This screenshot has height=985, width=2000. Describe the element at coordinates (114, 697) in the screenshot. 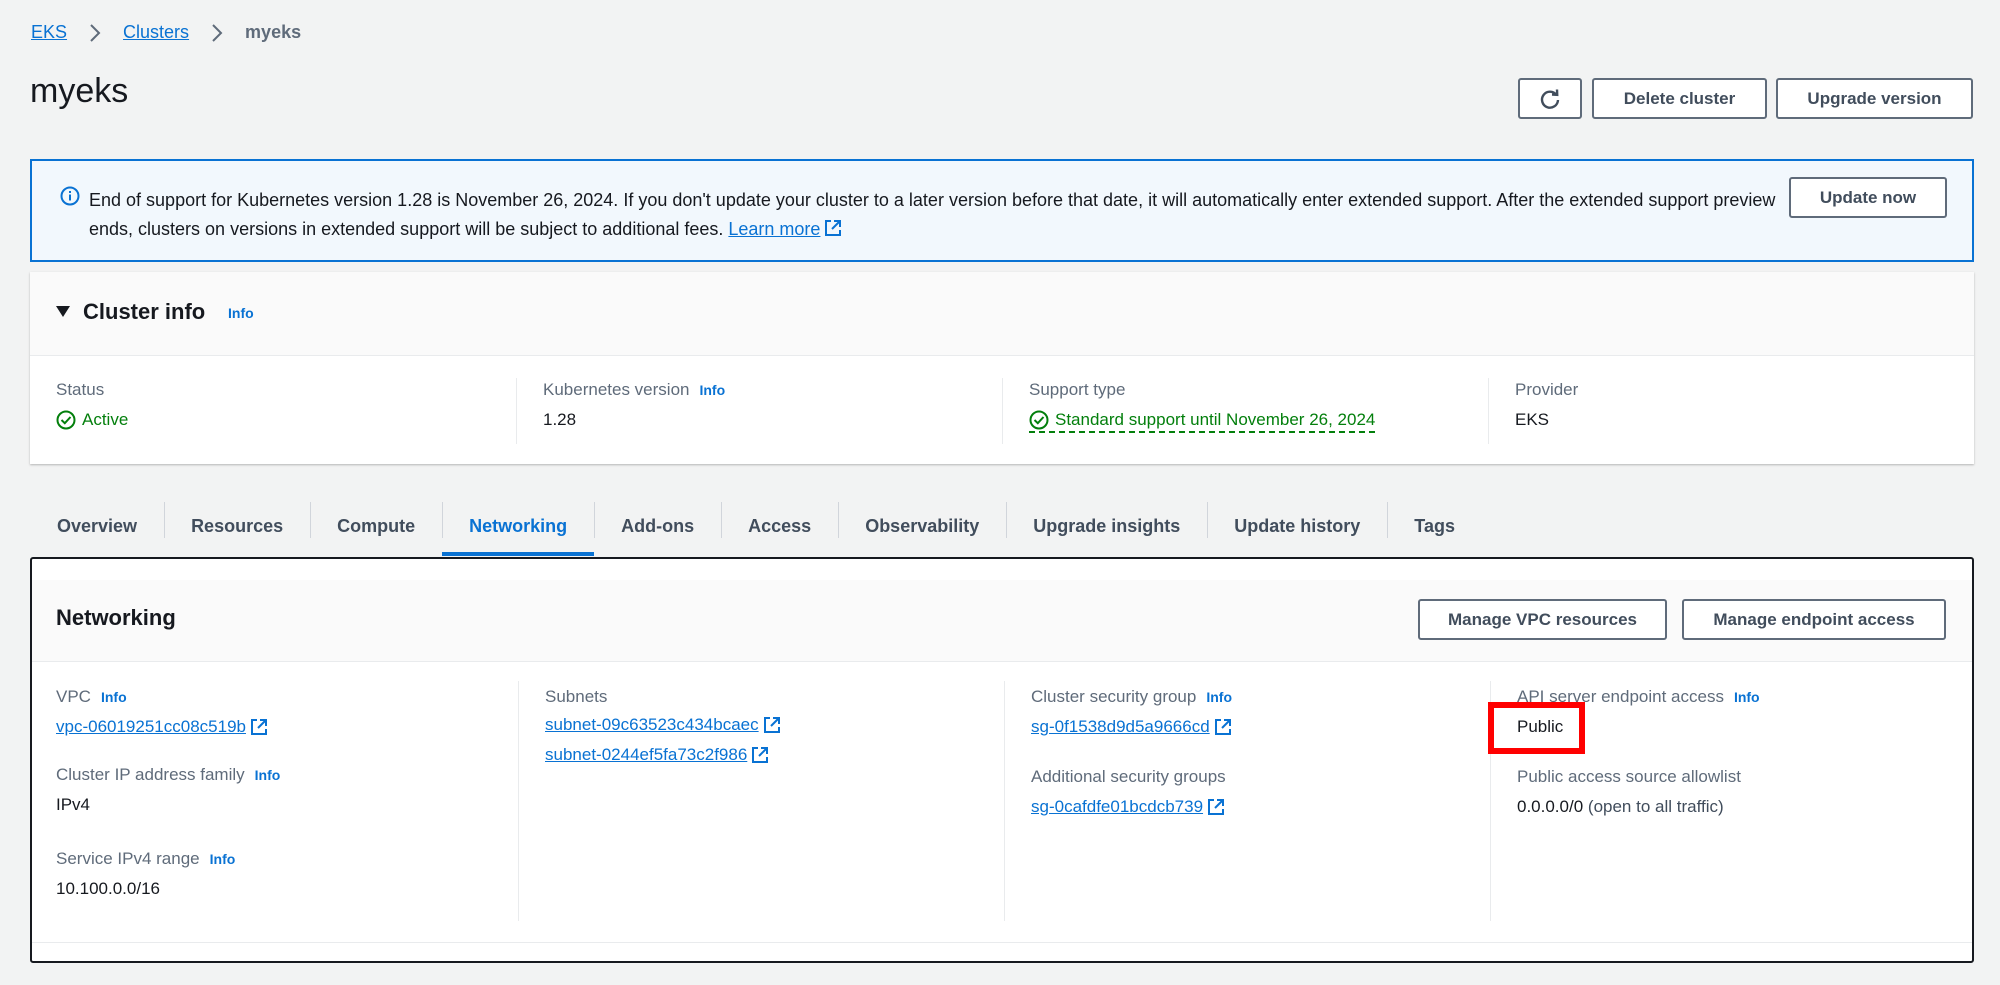

I see `vpc-info-link: Info` at that location.